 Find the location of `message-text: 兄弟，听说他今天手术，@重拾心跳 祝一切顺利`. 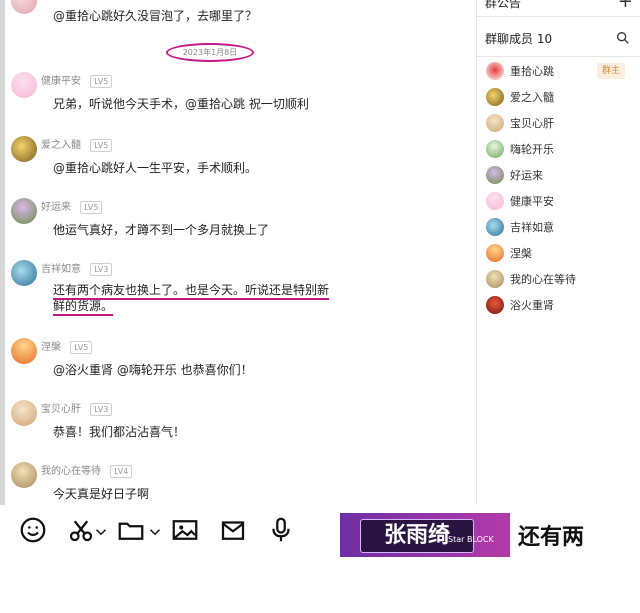

message-text: 兄弟，听说他今天手术，@重拾心跳 祝一切顺利 is located at coordinates (181, 104).